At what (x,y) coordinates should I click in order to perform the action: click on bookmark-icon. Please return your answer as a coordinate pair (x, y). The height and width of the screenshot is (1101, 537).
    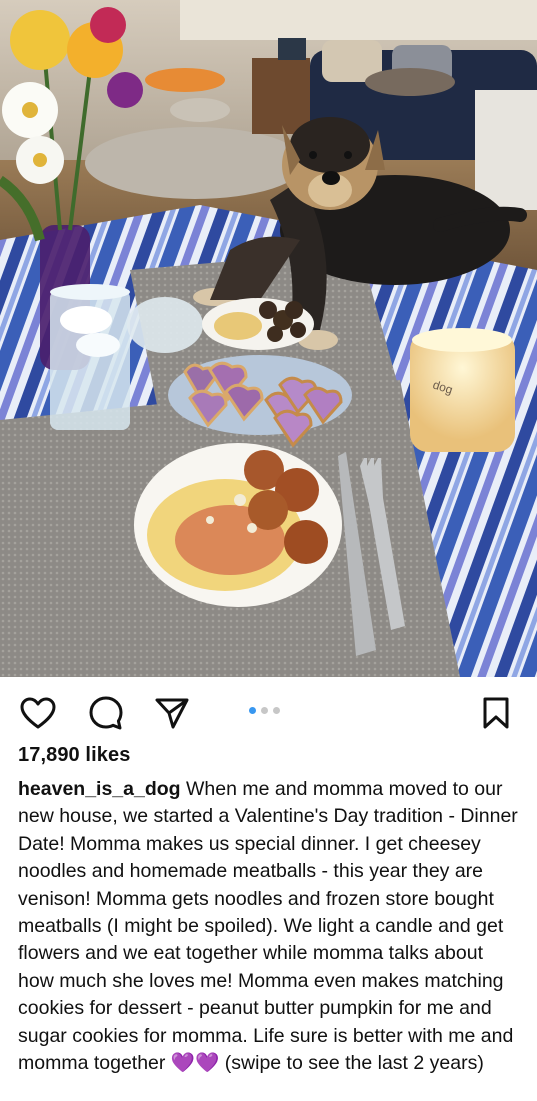
    Looking at the image, I should click on (496, 713).